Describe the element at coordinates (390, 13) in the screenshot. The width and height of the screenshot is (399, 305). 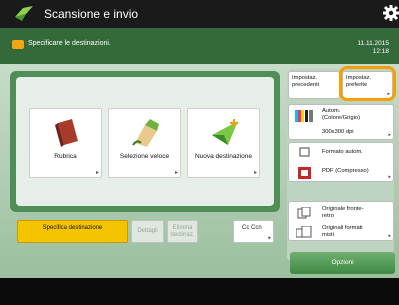
I see `gear-icon` at that location.